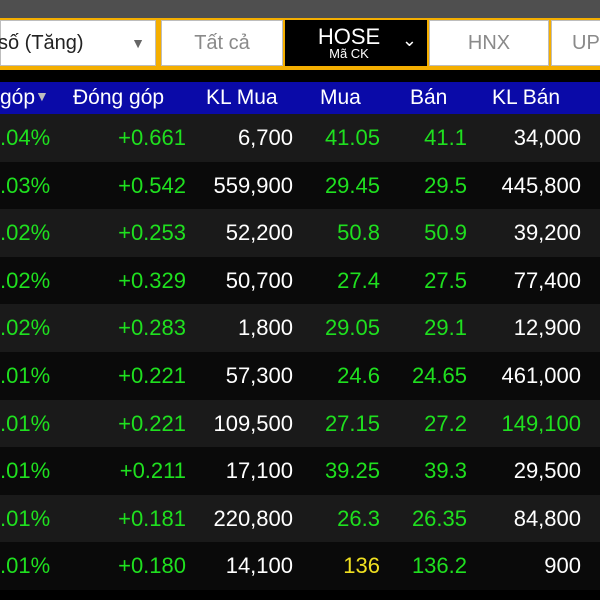 This screenshot has width=600, height=600. What do you see at coordinates (358, 280) in the screenshot?
I see `cell-buy: 27.4` at bounding box center [358, 280].